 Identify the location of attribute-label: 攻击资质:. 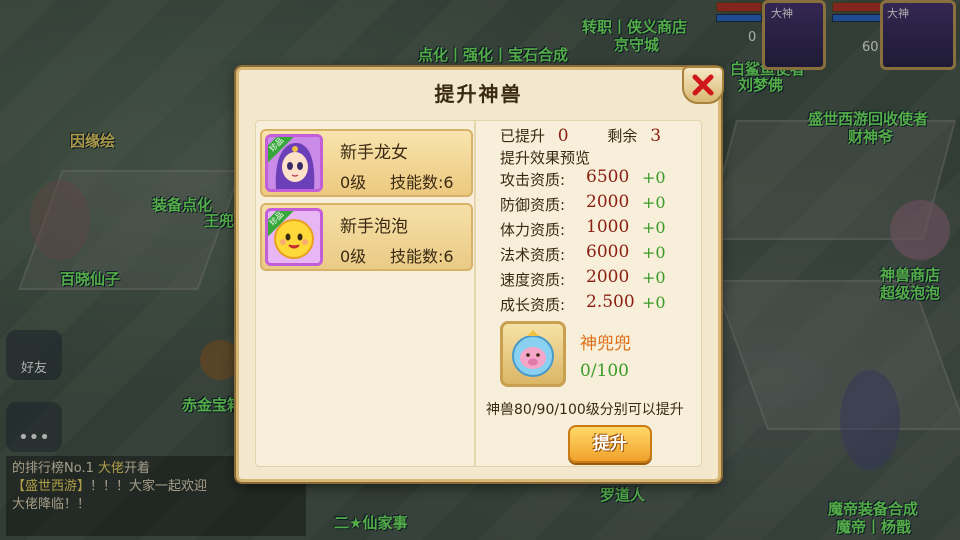
(533, 180).